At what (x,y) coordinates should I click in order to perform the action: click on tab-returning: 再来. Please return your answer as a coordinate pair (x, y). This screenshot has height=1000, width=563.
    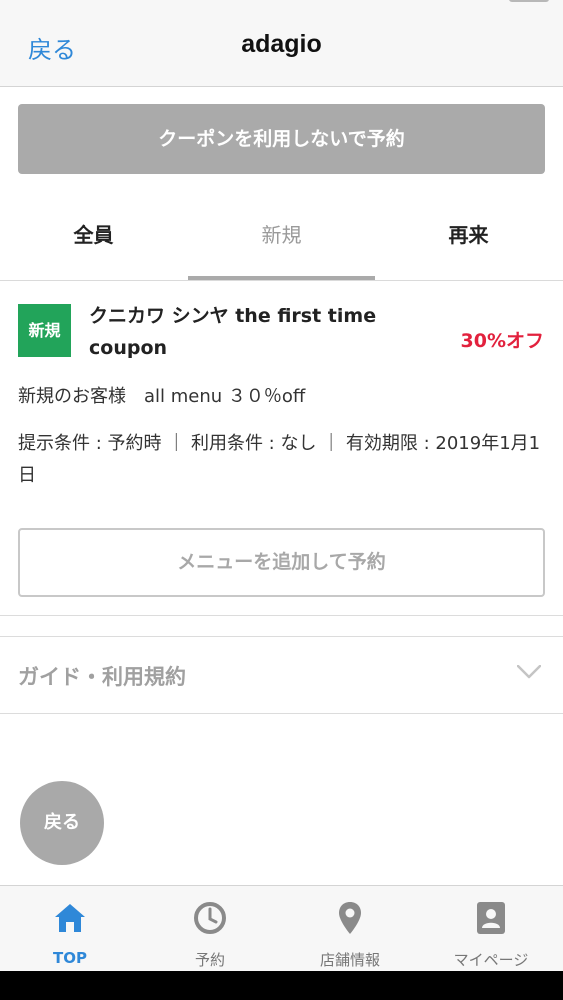
    Looking at the image, I should click on (468, 236).